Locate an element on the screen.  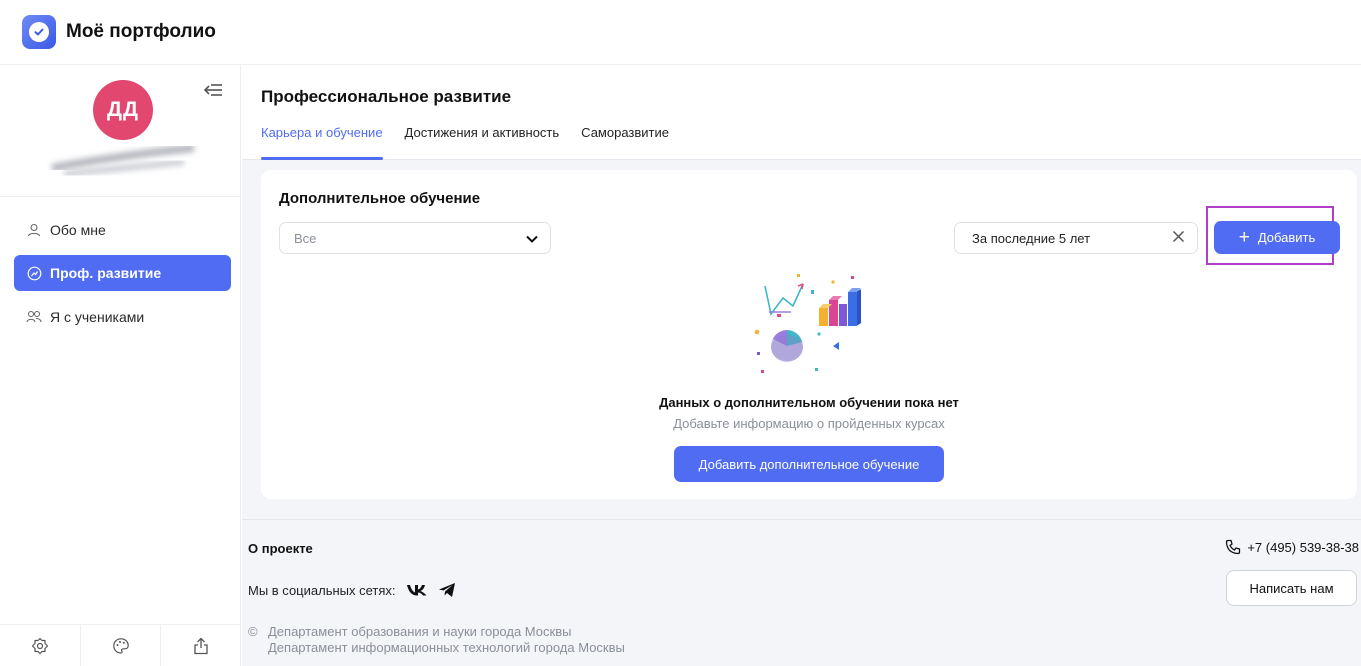
footer-phone: +7 (495) 539-38-38 is located at coordinates (1292, 547).